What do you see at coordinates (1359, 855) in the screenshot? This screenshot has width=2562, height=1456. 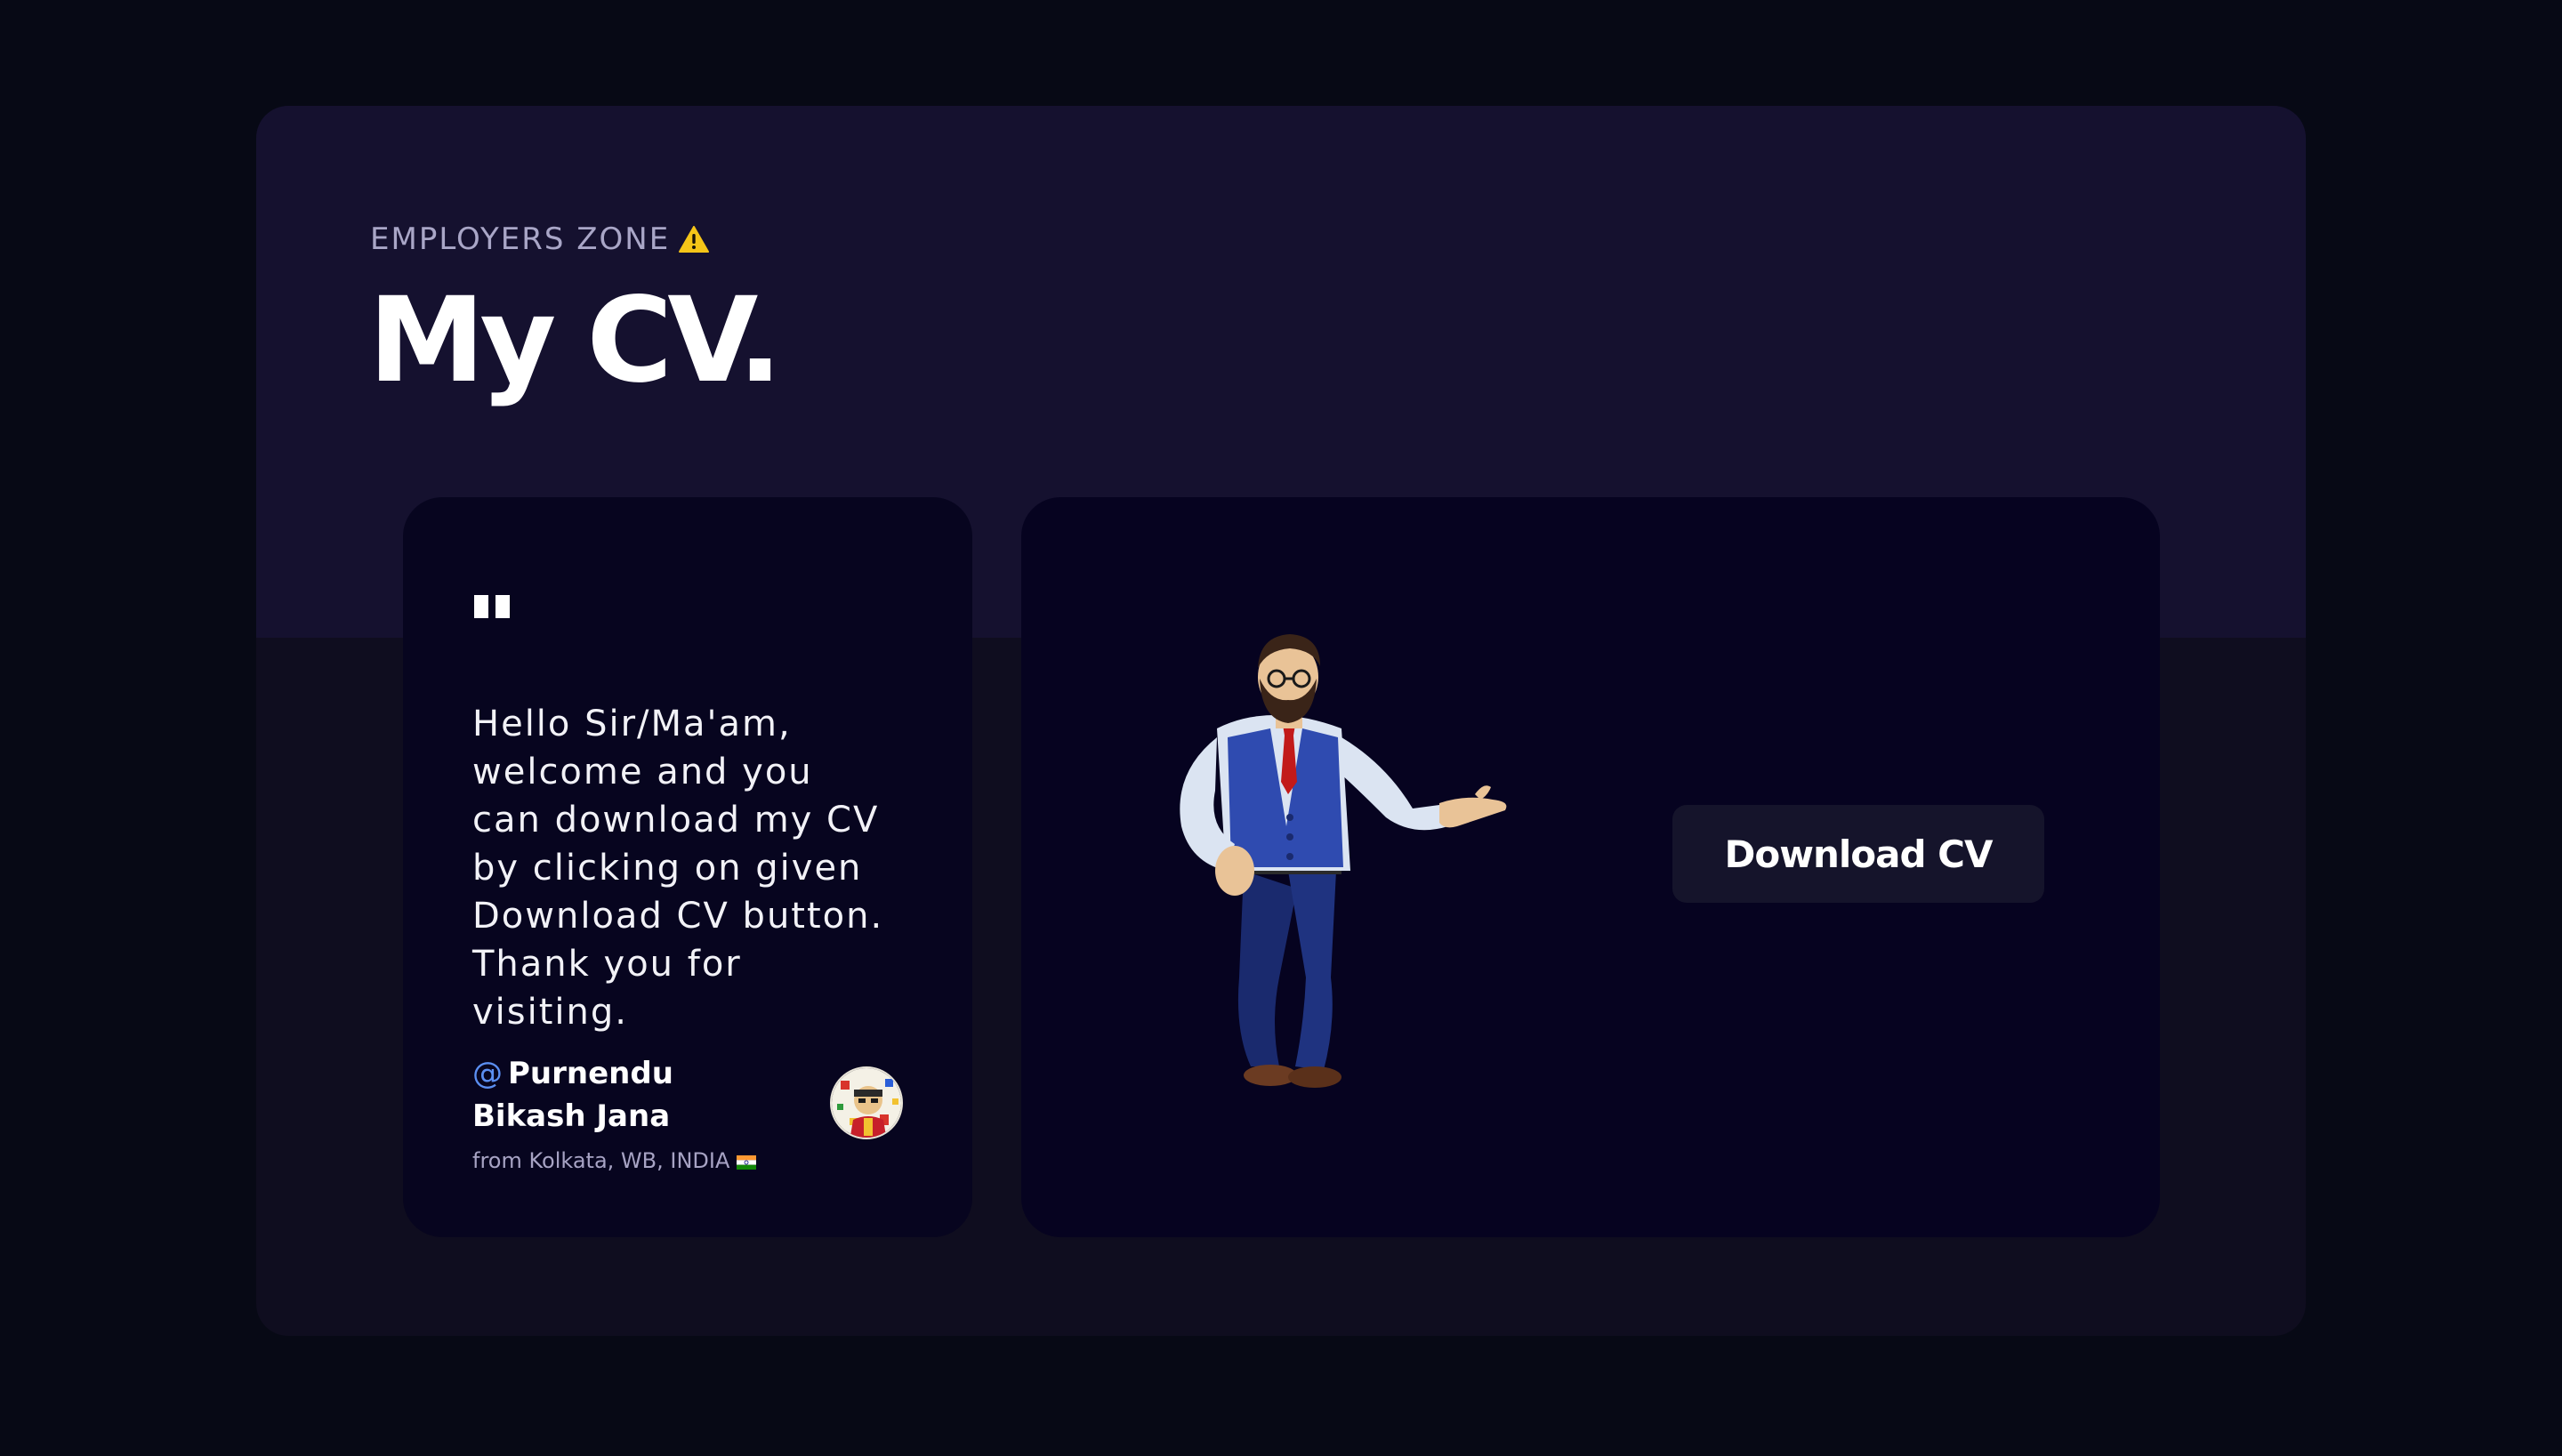 I see `presenter-character-illustration` at bounding box center [1359, 855].